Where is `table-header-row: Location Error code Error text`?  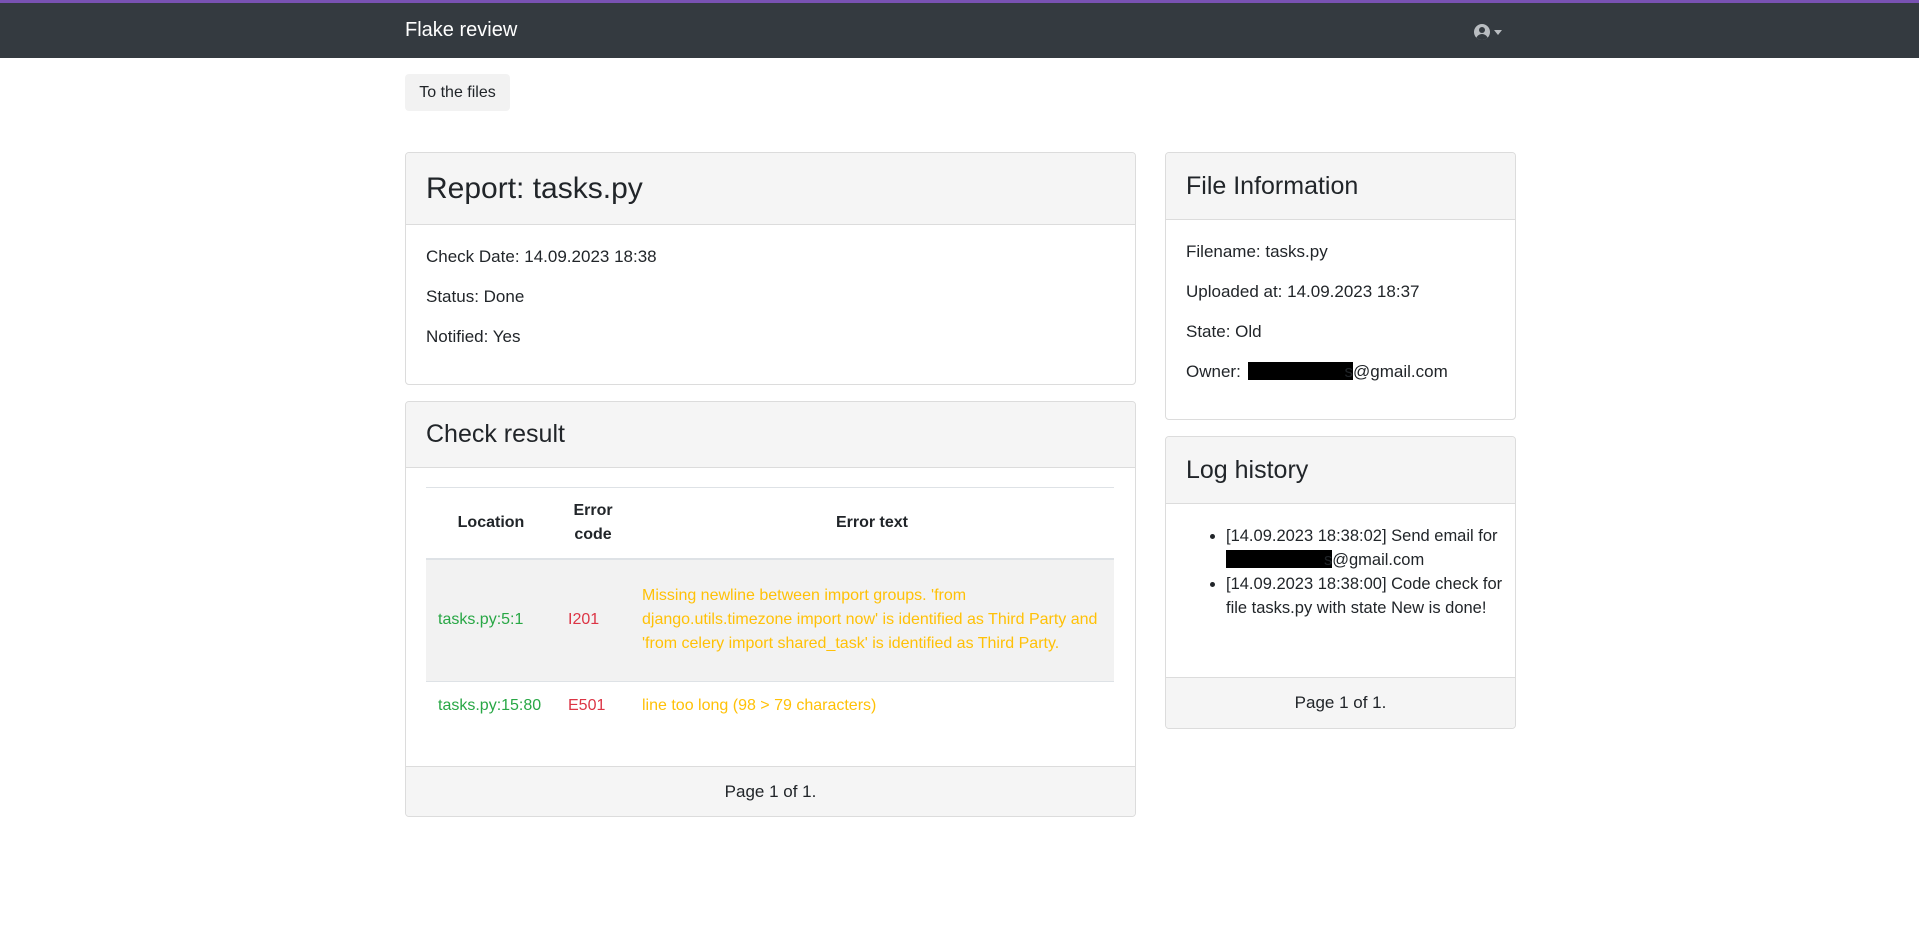 table-header-row: Location Error code Error text is located at coordinates (770, 523).